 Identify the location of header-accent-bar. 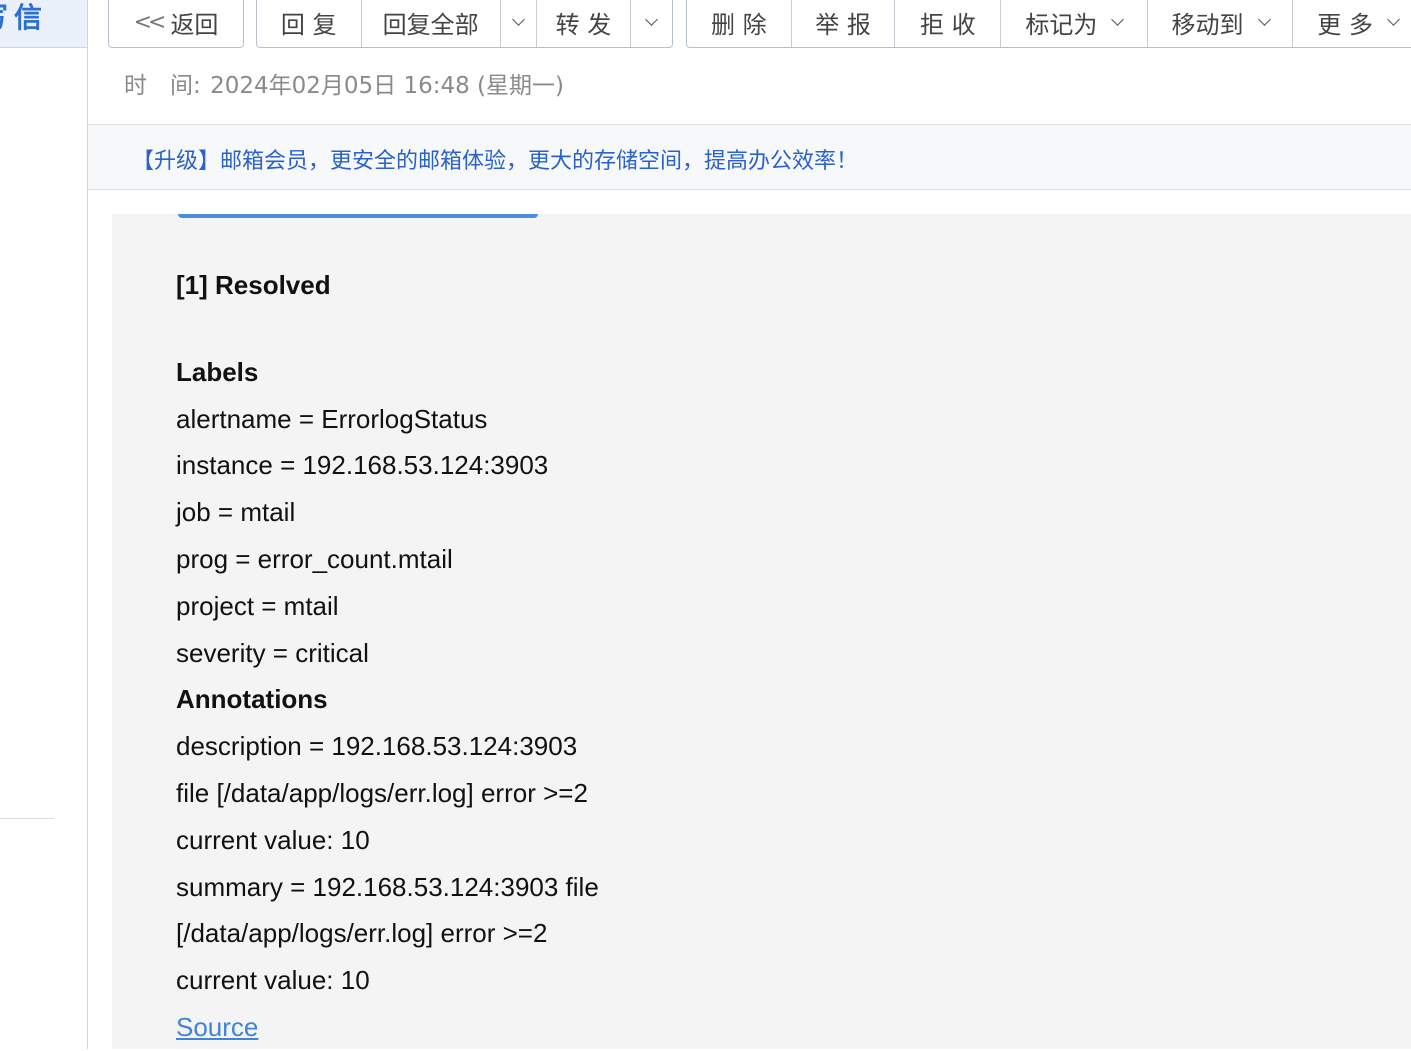
(358, 216).